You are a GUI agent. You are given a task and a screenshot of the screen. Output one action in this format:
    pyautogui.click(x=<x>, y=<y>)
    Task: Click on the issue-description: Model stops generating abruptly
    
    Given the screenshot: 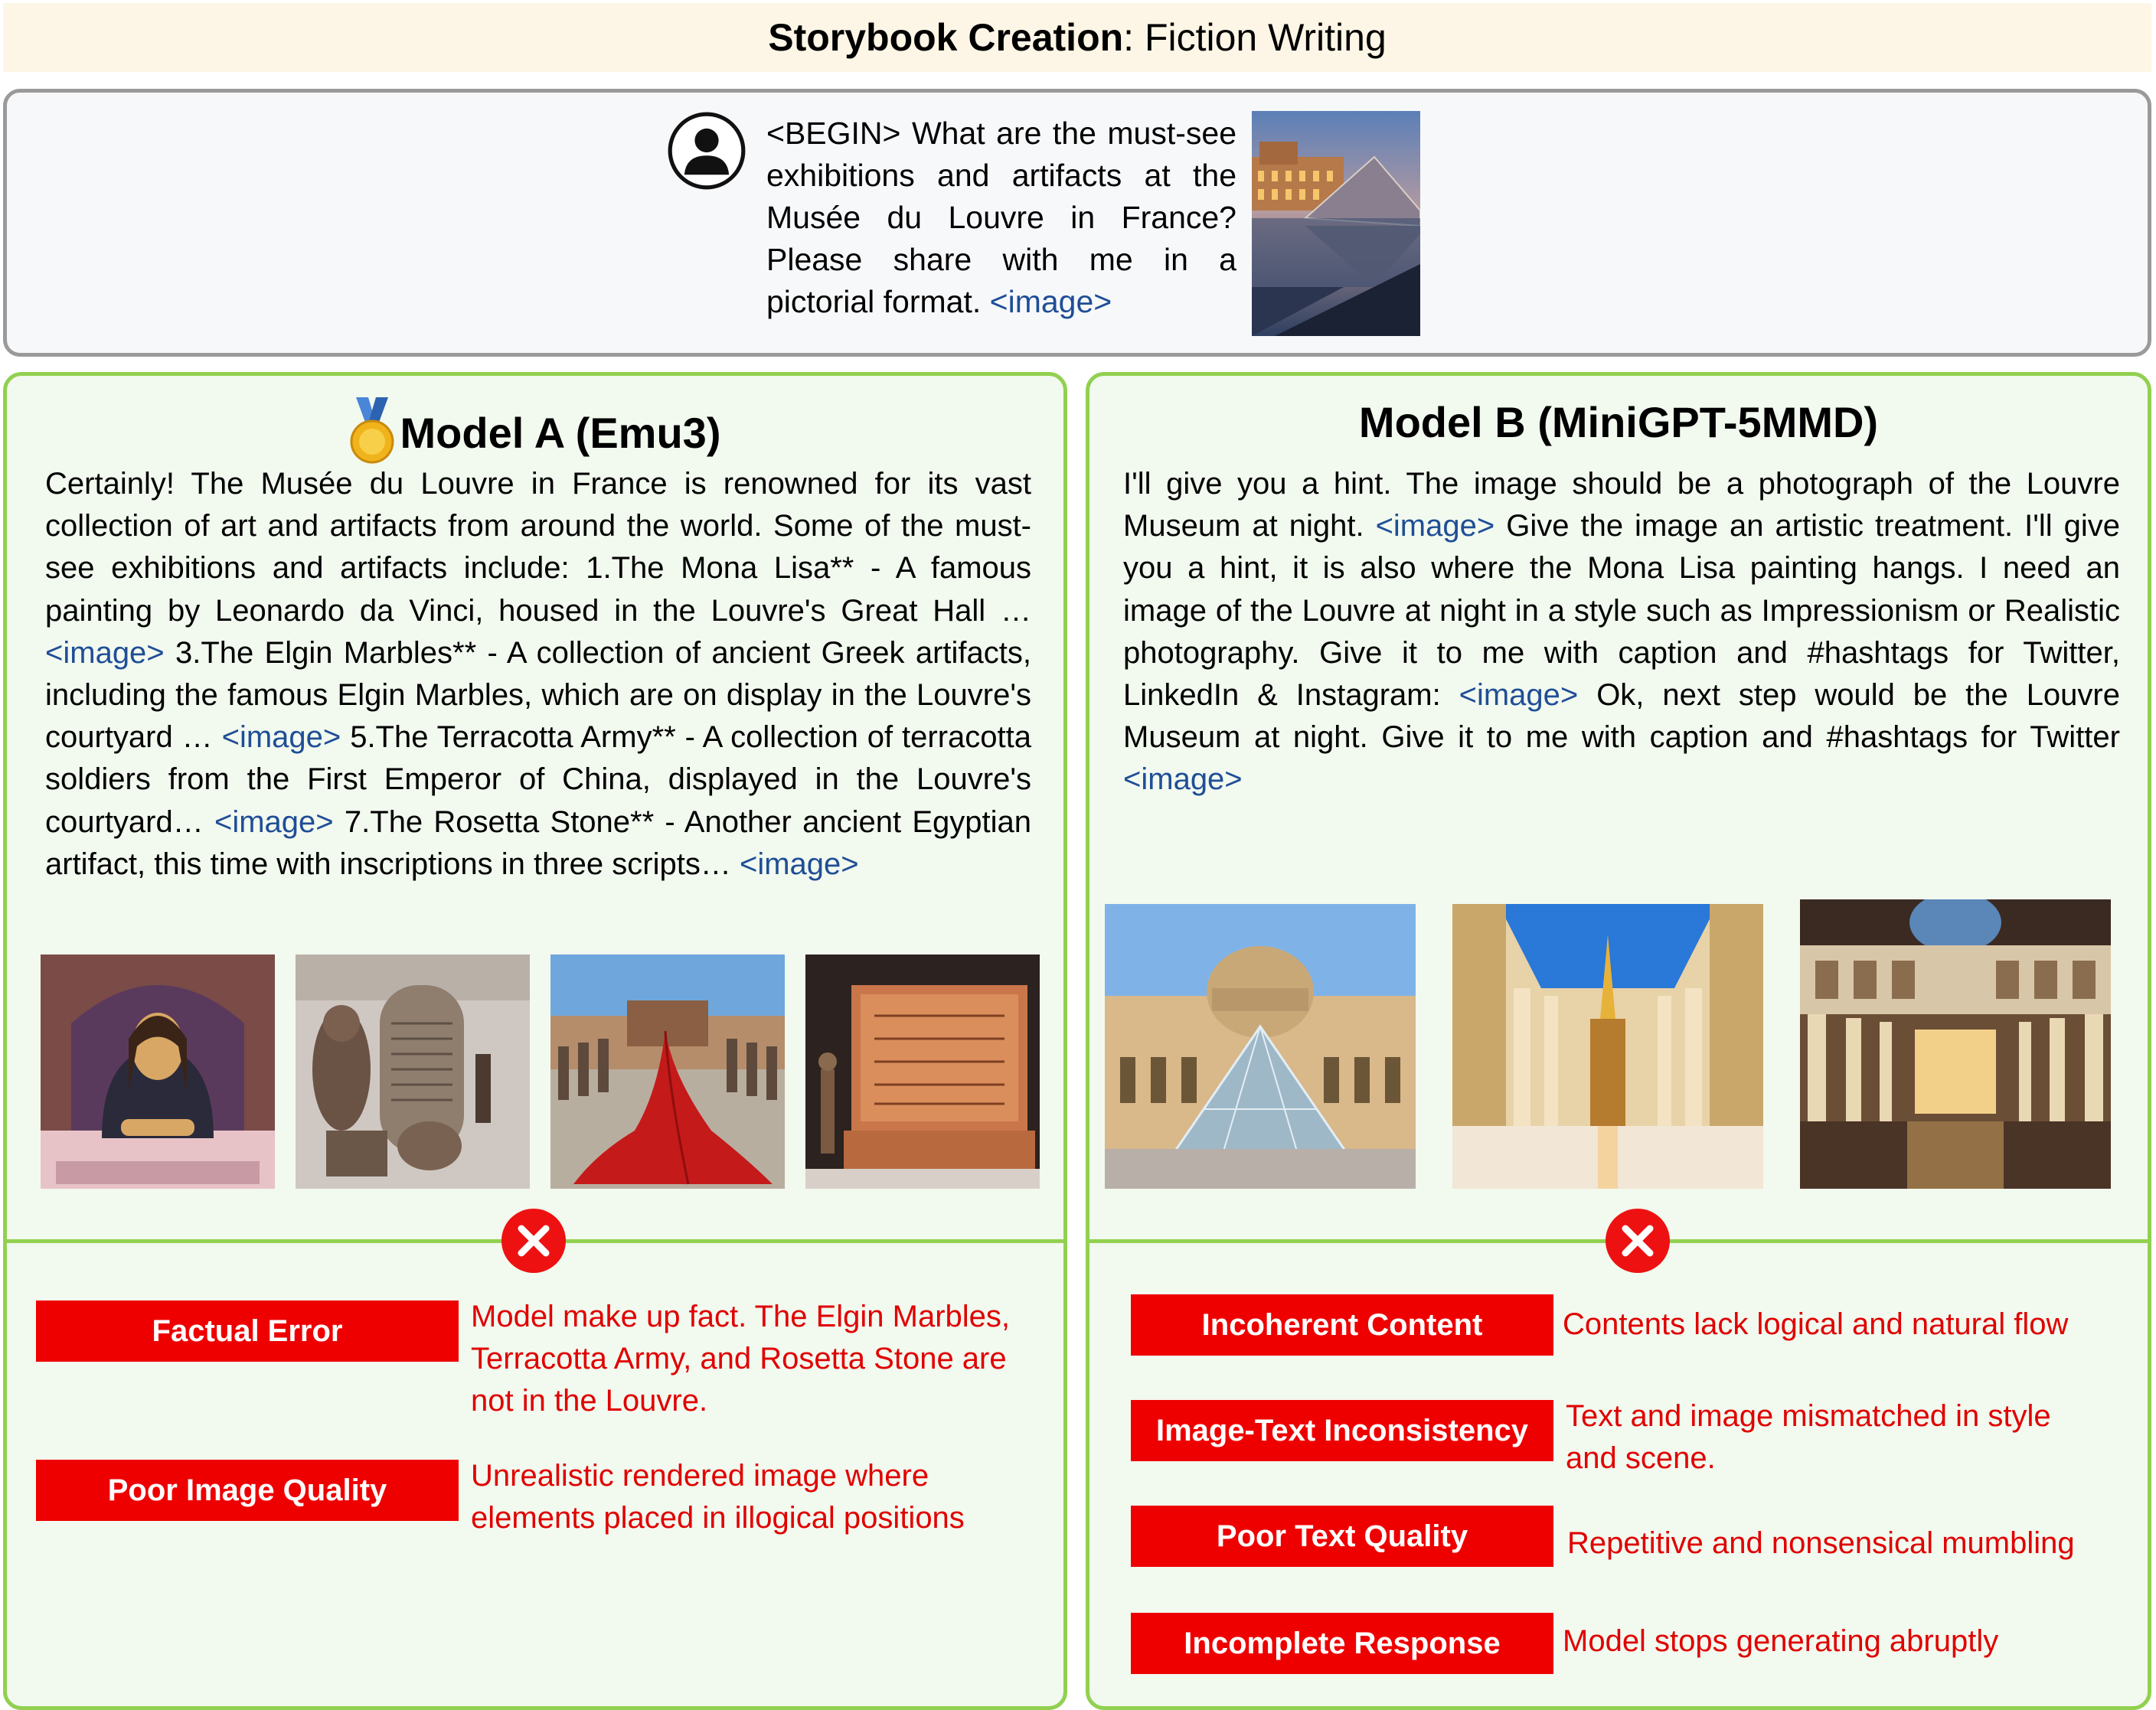 What is the action you would take?
    pyautogui.click(x=1781, y=1641)
    